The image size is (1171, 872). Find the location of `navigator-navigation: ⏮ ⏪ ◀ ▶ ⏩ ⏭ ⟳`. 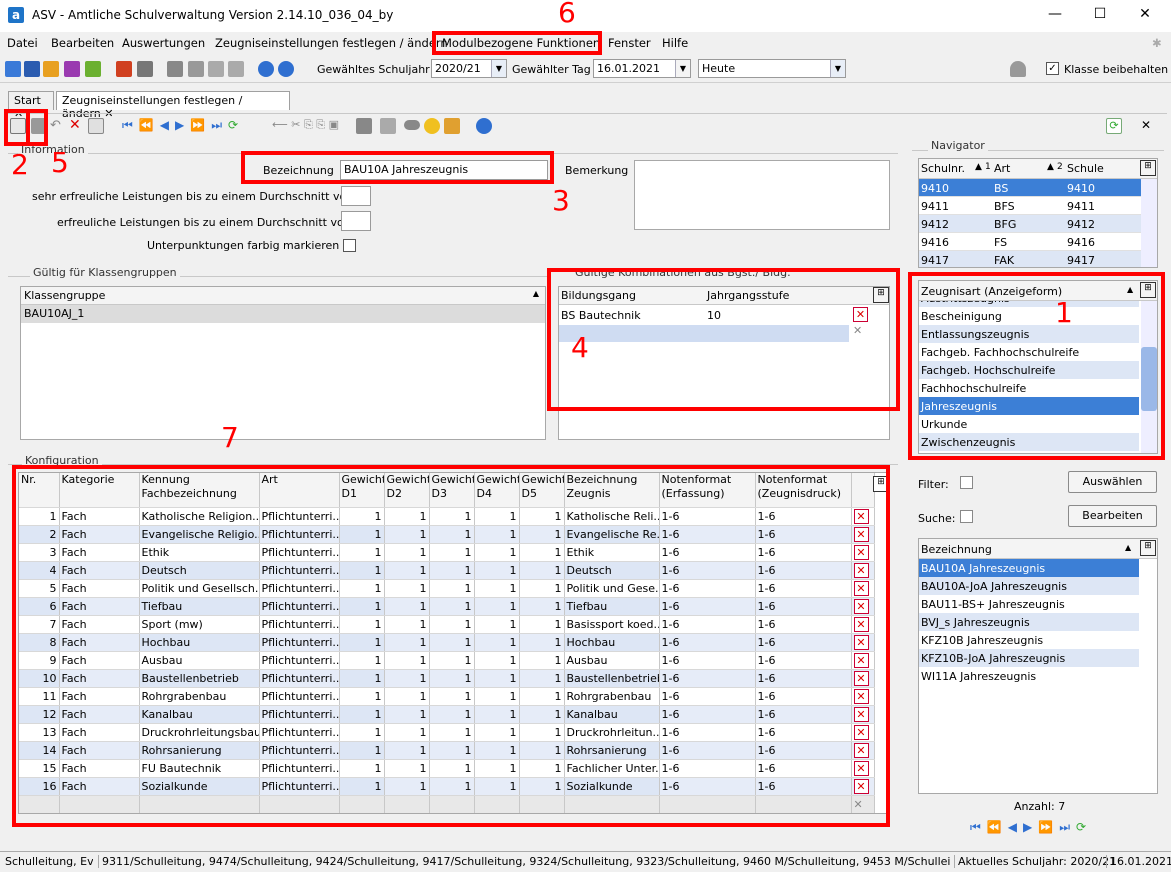

navigator-navigation: ⏮ ⏪ ◀ ▶ ⏩ ⏭ ⟳ is located at coordinates (1031, 827).